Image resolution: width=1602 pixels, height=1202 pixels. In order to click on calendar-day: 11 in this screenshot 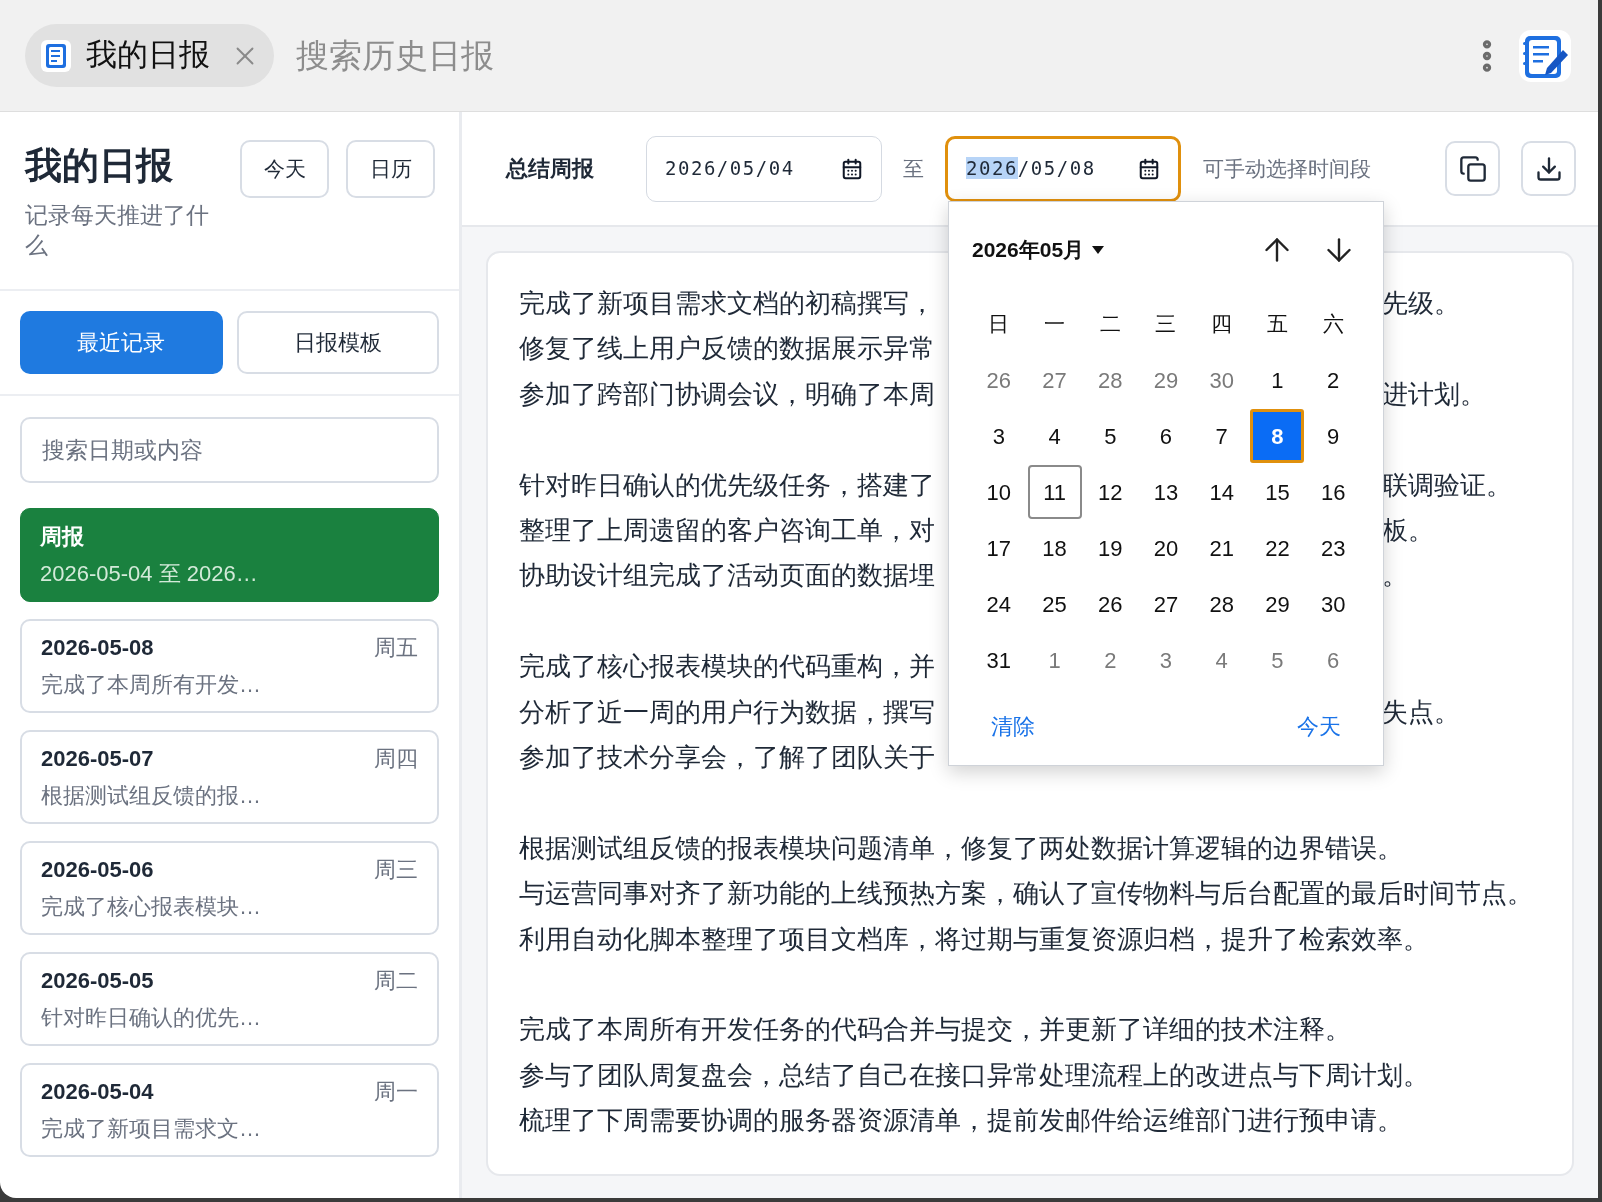, I will do `click(1054, 492)`.